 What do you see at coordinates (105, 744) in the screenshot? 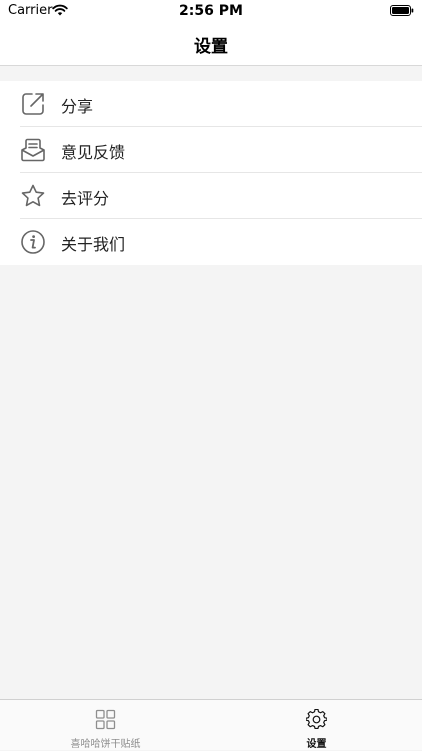
I see `tab-label: 喜哈哈饼干贴纸` at bounding box center [105, 744].